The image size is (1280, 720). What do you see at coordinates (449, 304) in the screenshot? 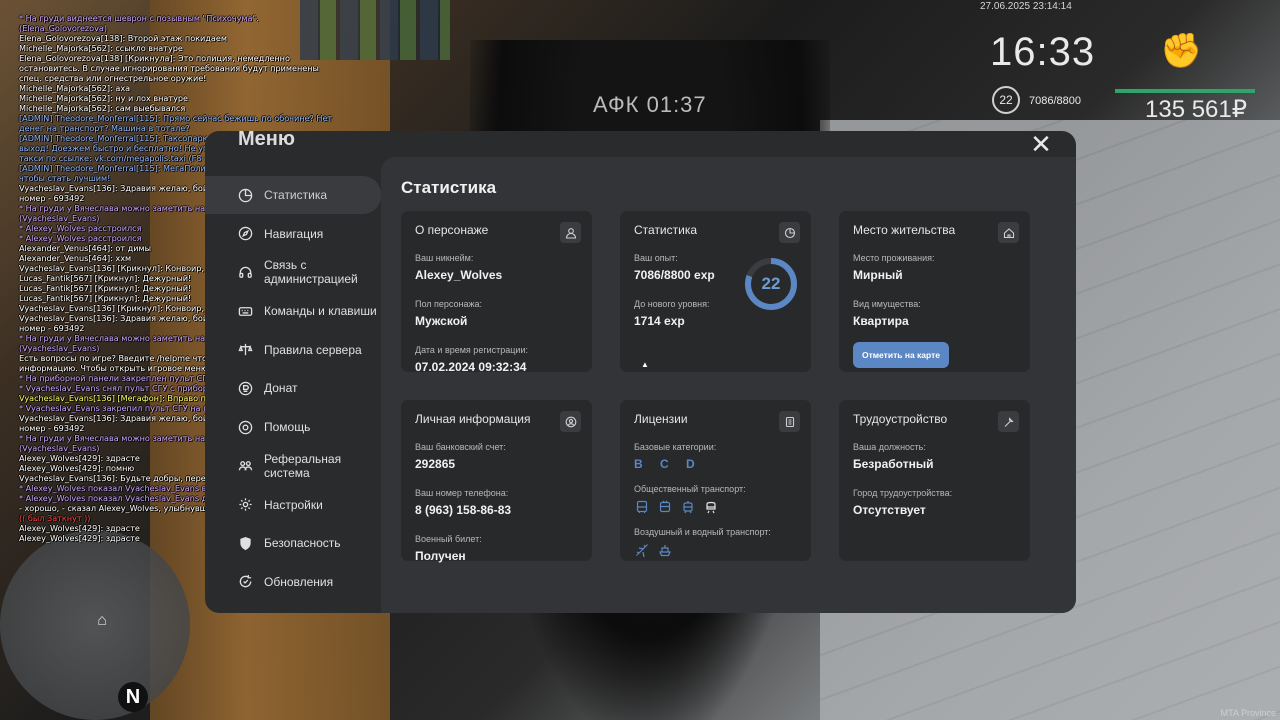
I see `gender-label: Пол персонажа:` at bounding box center [449, 304].